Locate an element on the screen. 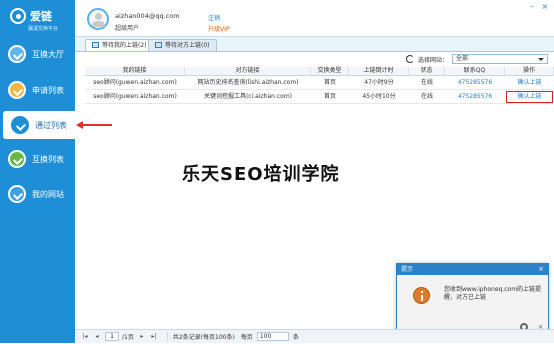 This screenshot has width=554, height=344. passed-icon is located at coordinates (20, 125).